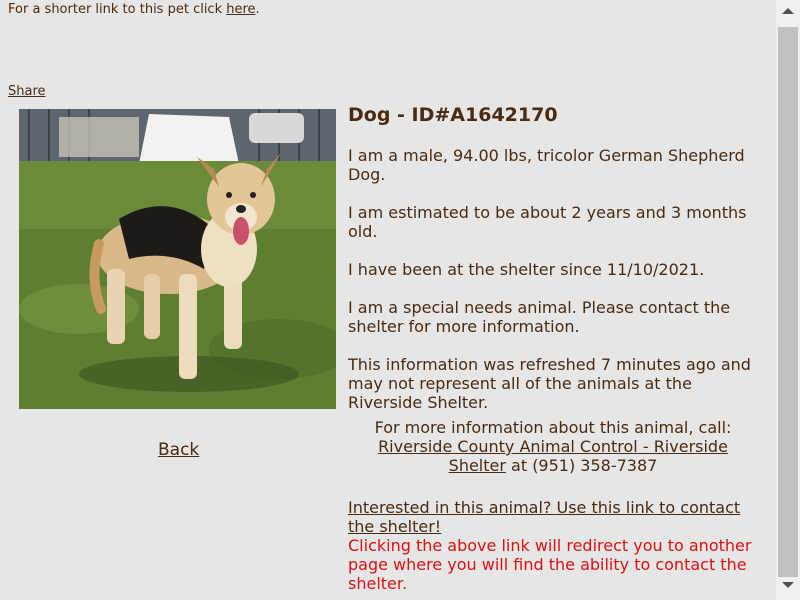 The height and width of the screenshot is (600, 800). I want to click on scroll-up-icon, so click(788, 11).